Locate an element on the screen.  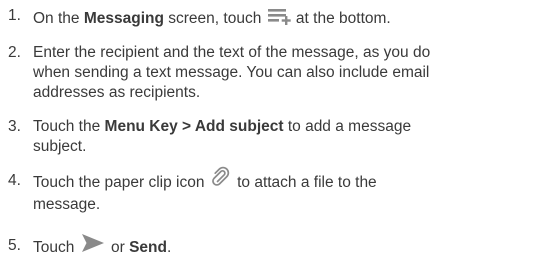
step-text-line: message. is located at coordinates (67, 204).